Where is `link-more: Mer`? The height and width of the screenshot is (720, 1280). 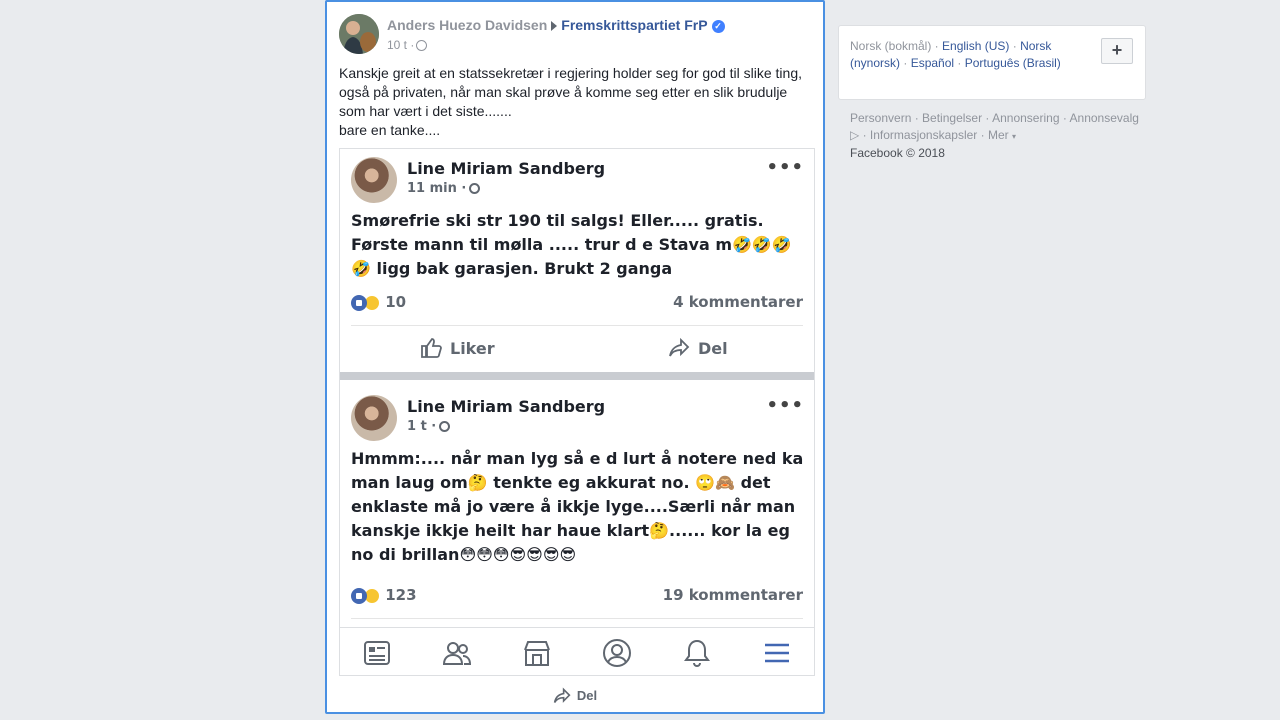
link-more: Mer is located at coordinates (998, 135).